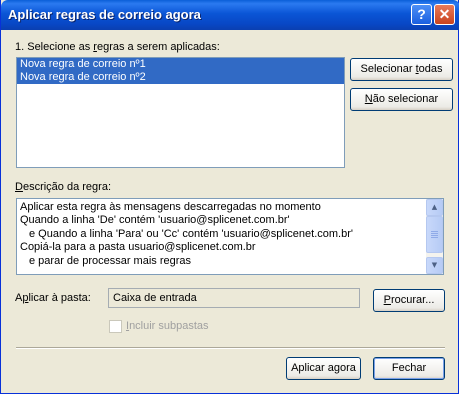  I want to click on select-none-button: Não selecionar, so click(401, 99).